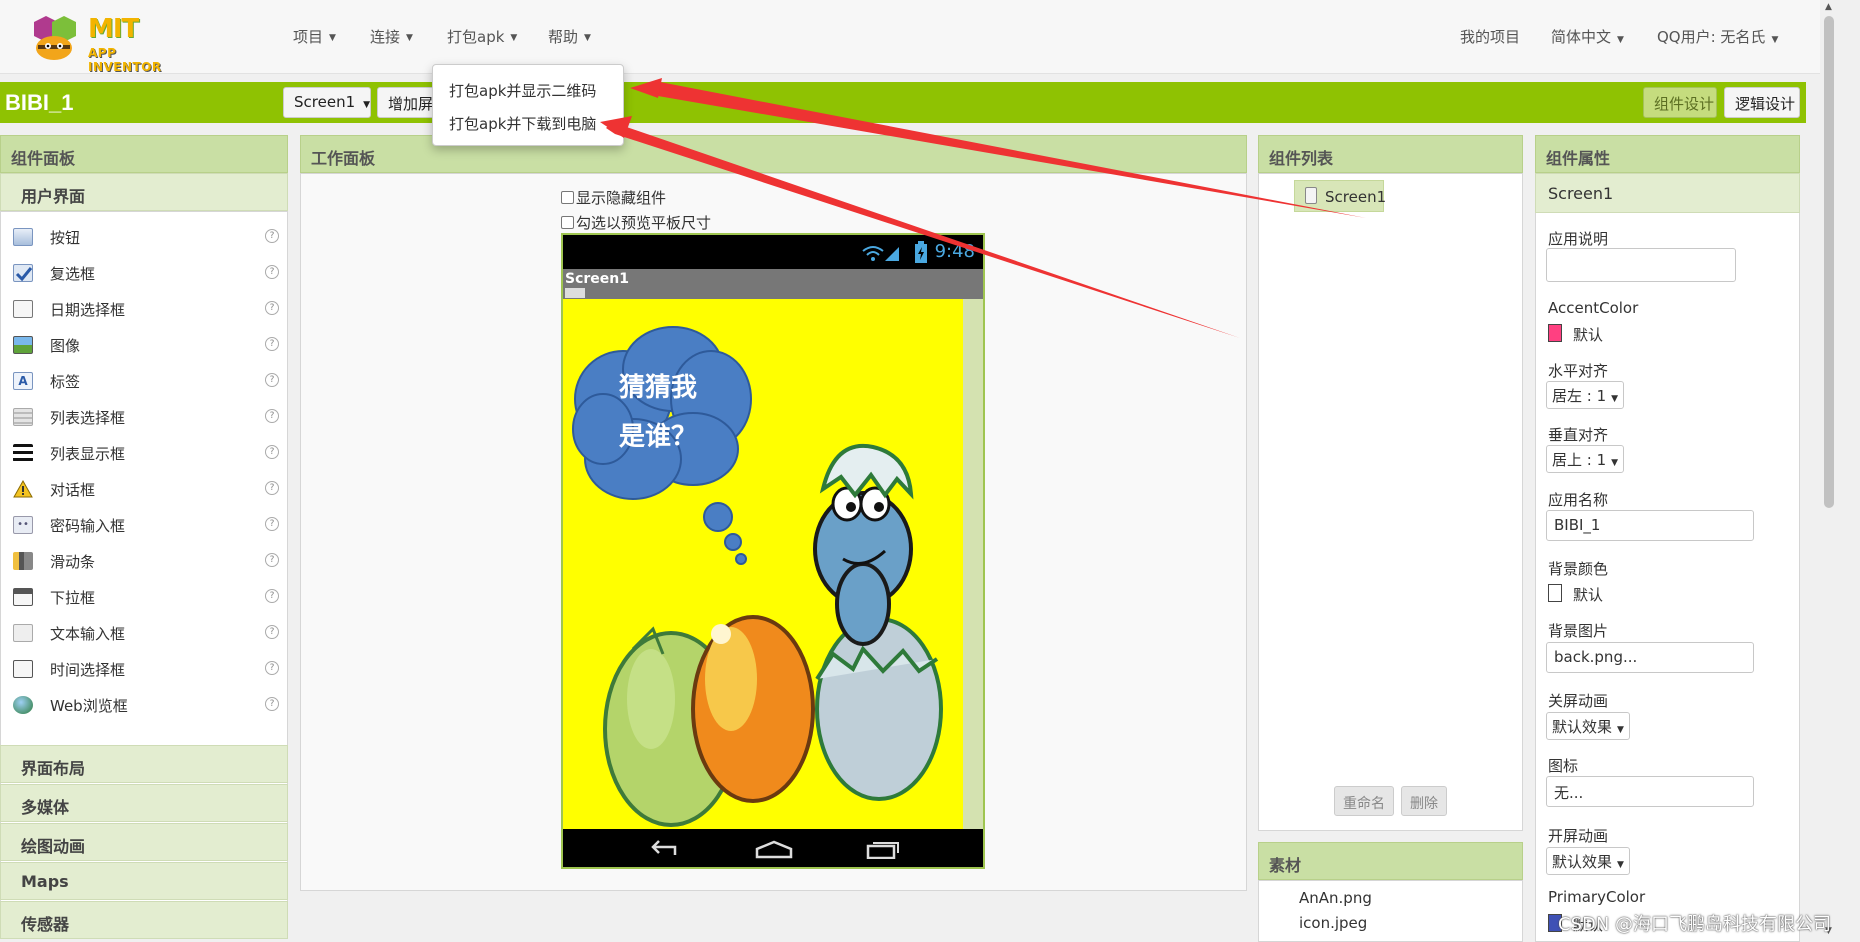 The width and height of the screenshot is (1860, 942). Describe the element at coordinates (1828, 7) in the screenshot. I see `scroll-up-icon: ▲` at that location.